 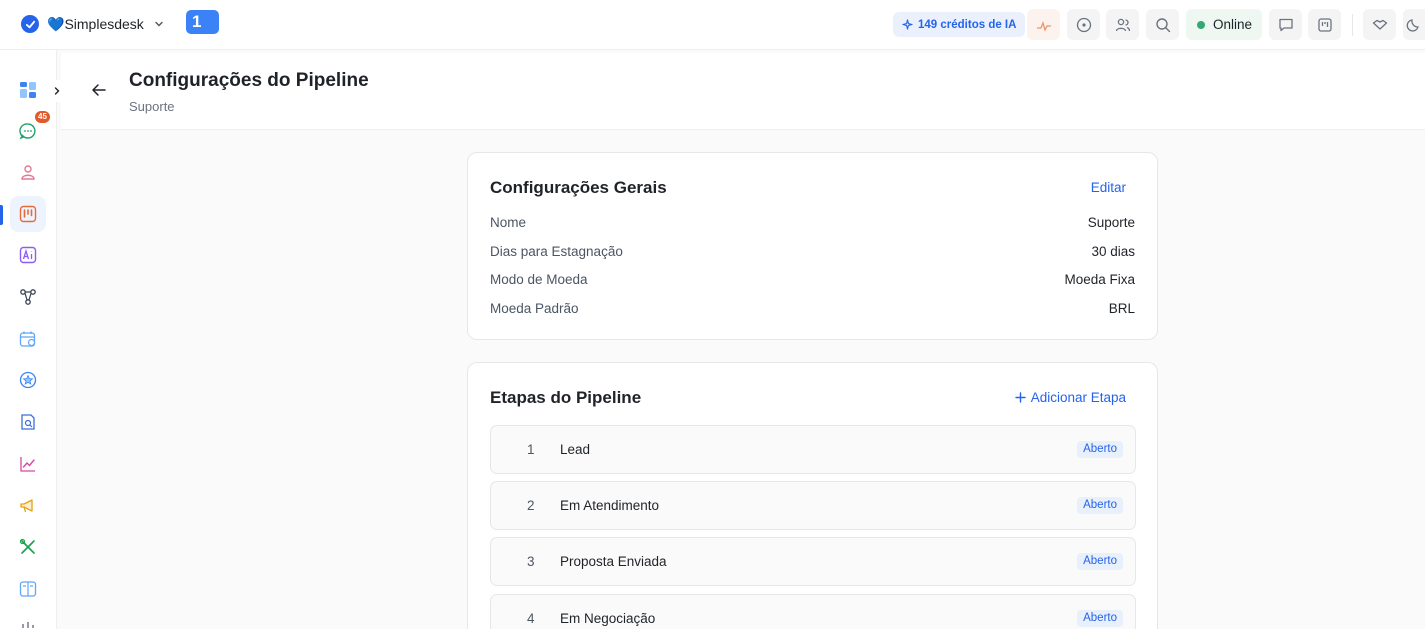 I want to click on sidebar-item-pipeline, so click(x=28, y=214).